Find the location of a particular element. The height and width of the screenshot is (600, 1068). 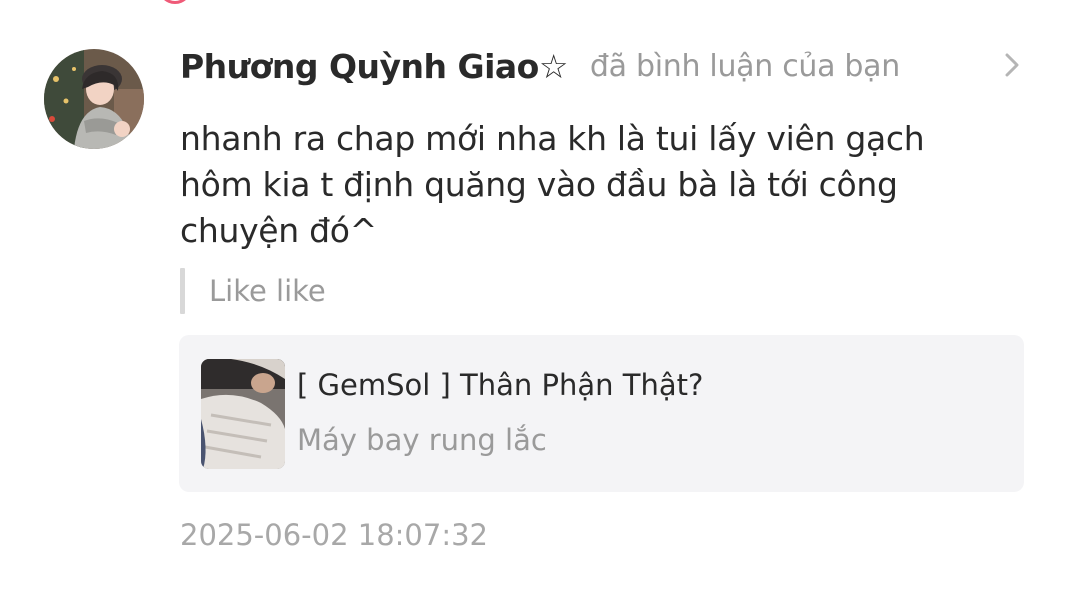

post-thumbnail is located at coordinates (243, 414).